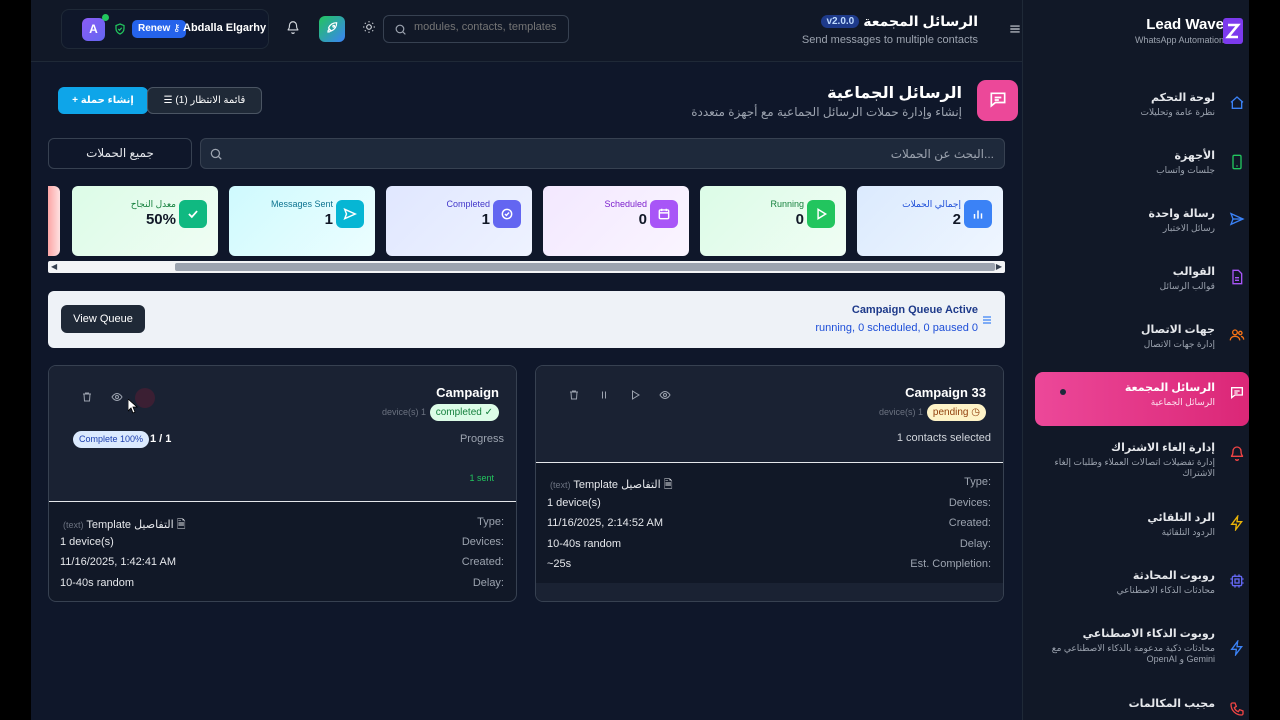  I want to click on sidebar-item-sub: قوالب الرسائل, so click(1187, 286).